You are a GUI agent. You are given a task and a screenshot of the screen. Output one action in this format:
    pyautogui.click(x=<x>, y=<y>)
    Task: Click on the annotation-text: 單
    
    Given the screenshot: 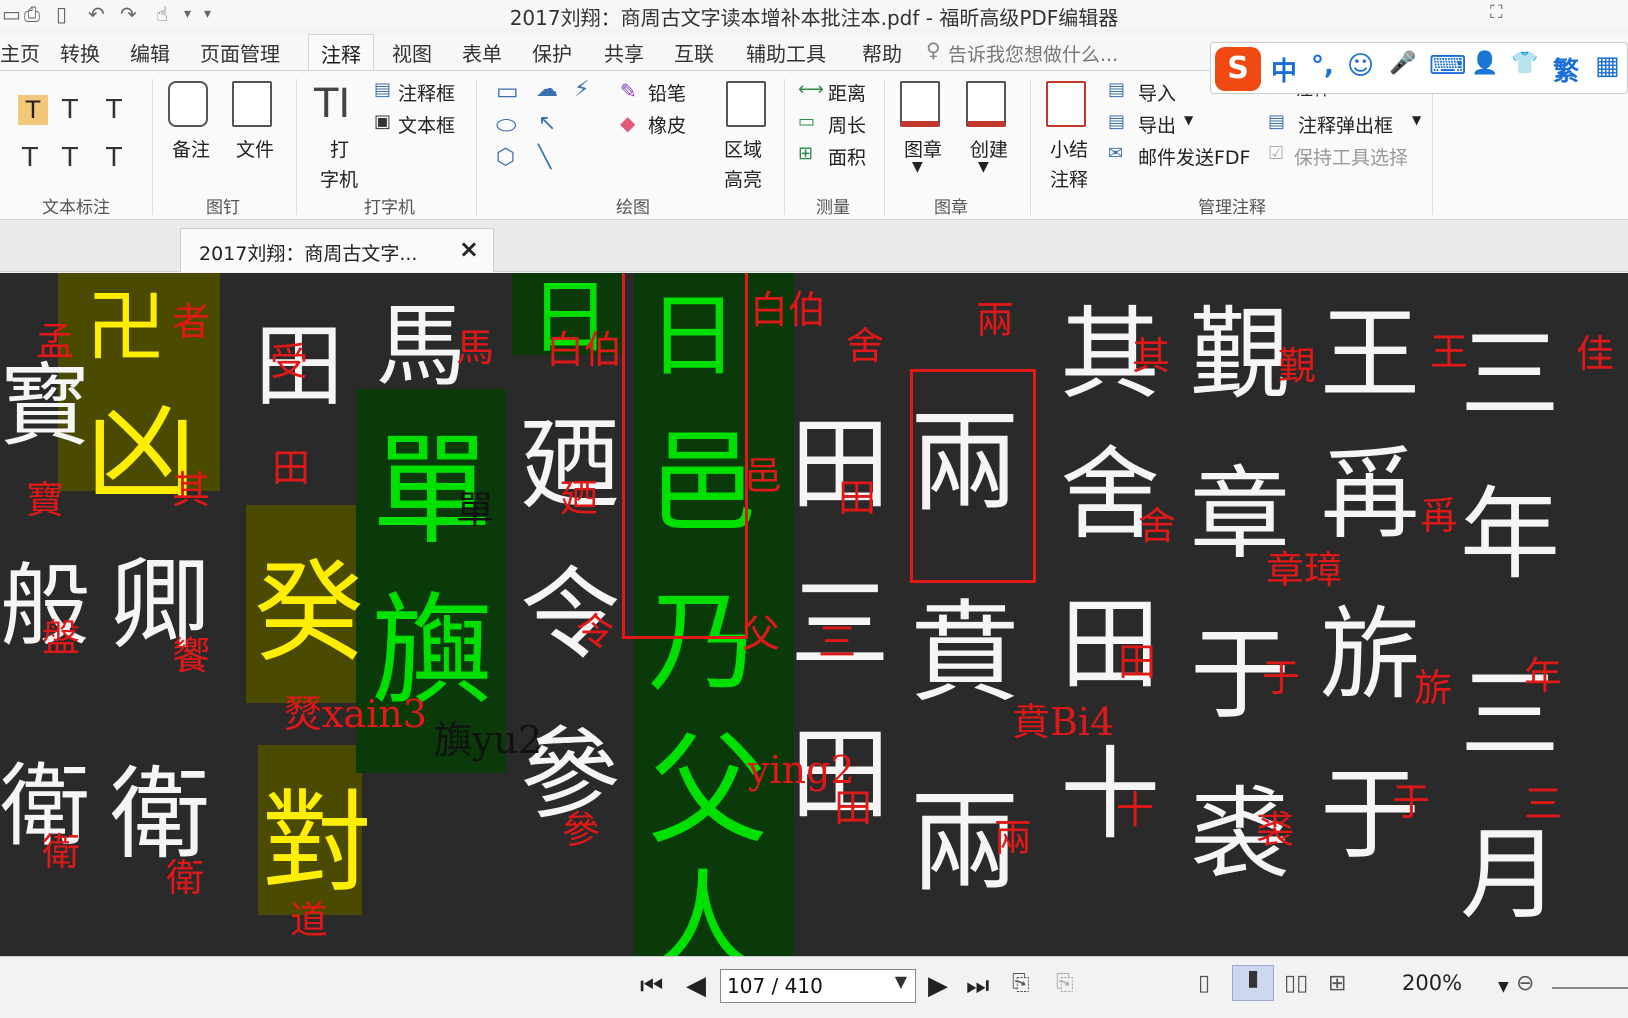 What is the action you would take?
    pyautogui.click(x=475, y=510)
    